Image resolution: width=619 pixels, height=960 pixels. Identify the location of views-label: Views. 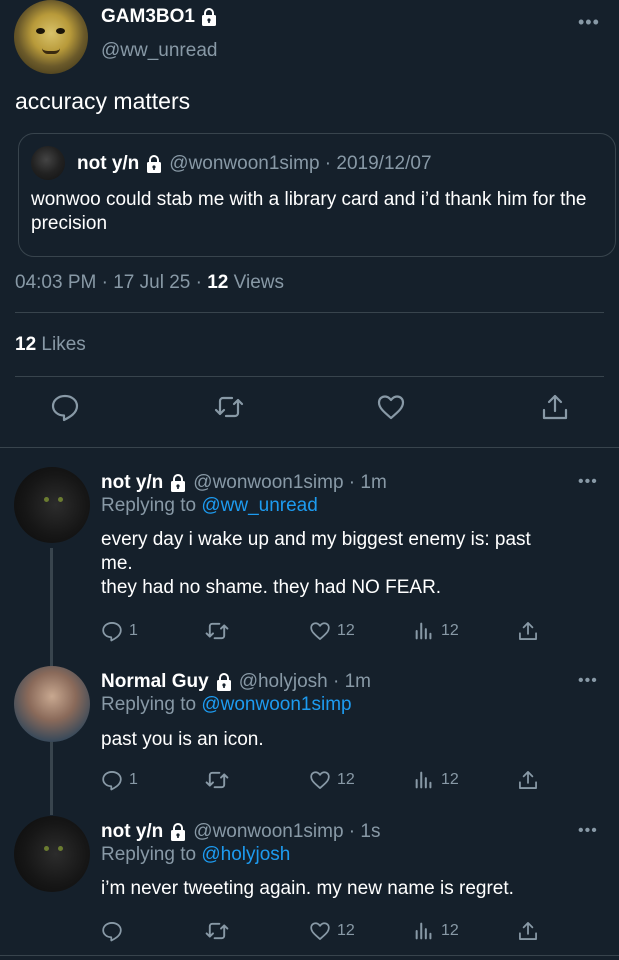
(256, 282).